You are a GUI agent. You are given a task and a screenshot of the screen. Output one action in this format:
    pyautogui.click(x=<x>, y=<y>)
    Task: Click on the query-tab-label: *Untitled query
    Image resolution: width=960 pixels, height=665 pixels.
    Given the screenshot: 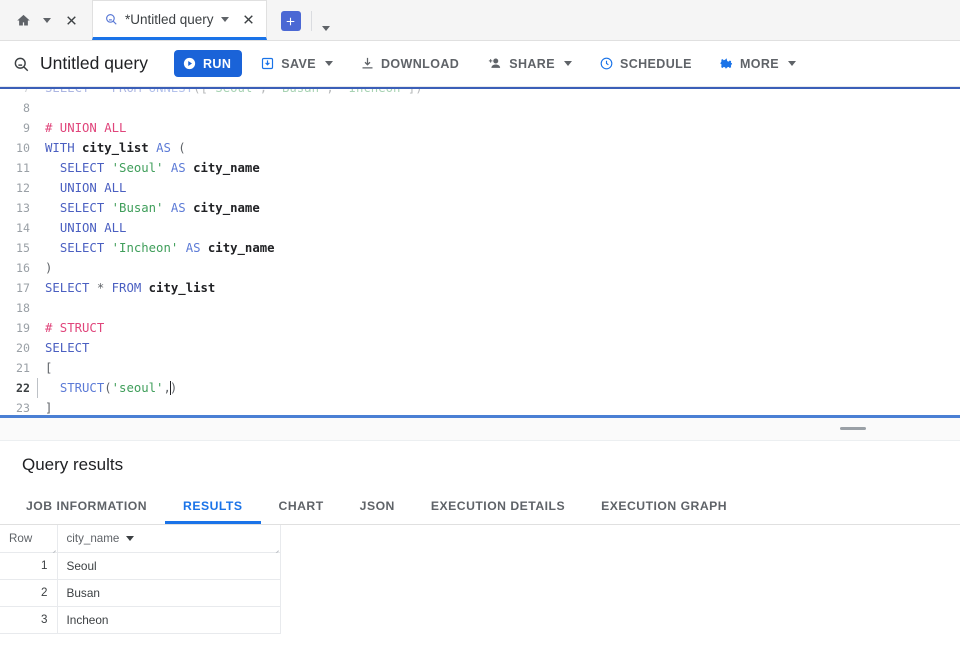 What is the action you would take?
    pyautogui.click(x=169, y=19)
    